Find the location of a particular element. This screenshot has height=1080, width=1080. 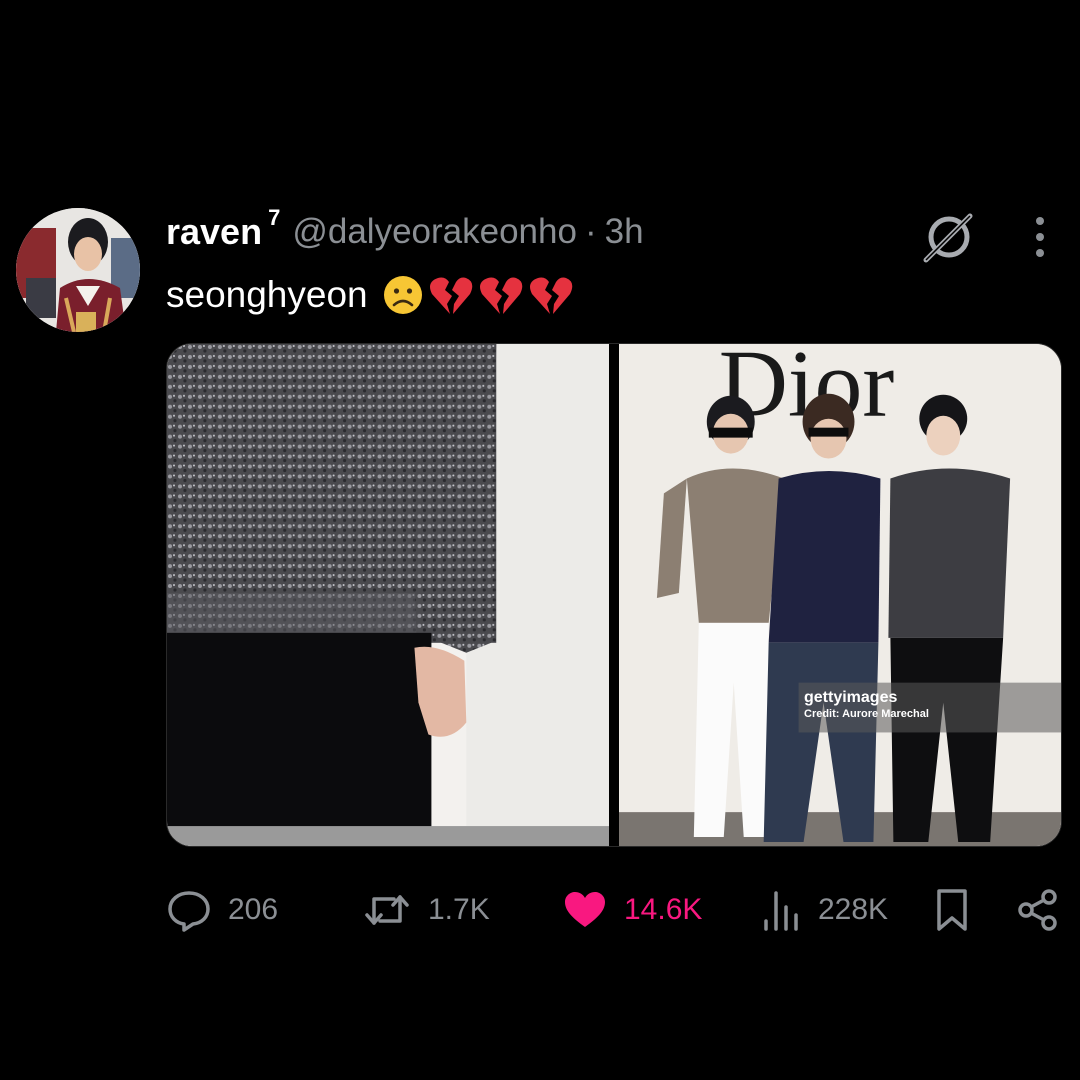

tweet-action-bar: 206 1.7K 14.6K 228K is located at coordinates (616, 910).